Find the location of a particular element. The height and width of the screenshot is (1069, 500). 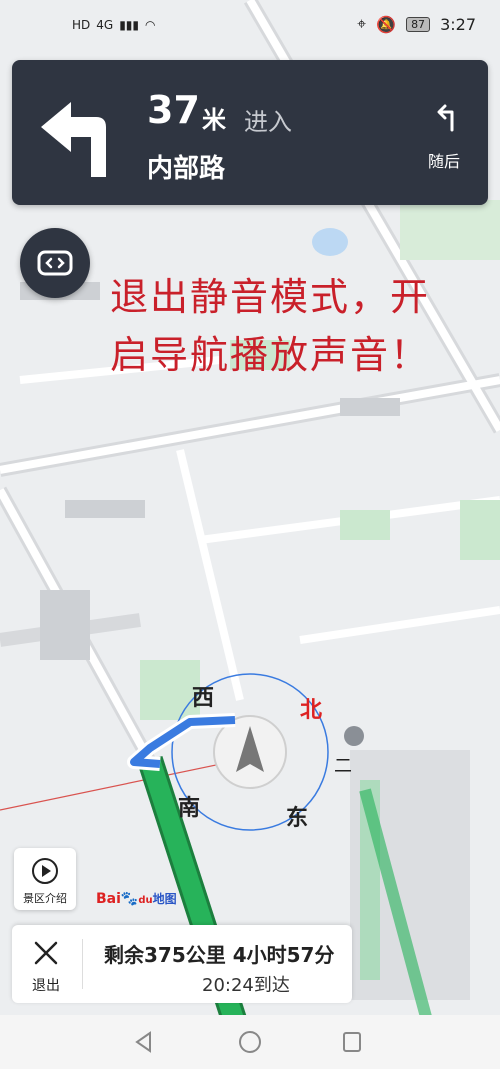

compass-west: 西 is located at coordinates (203, 698).